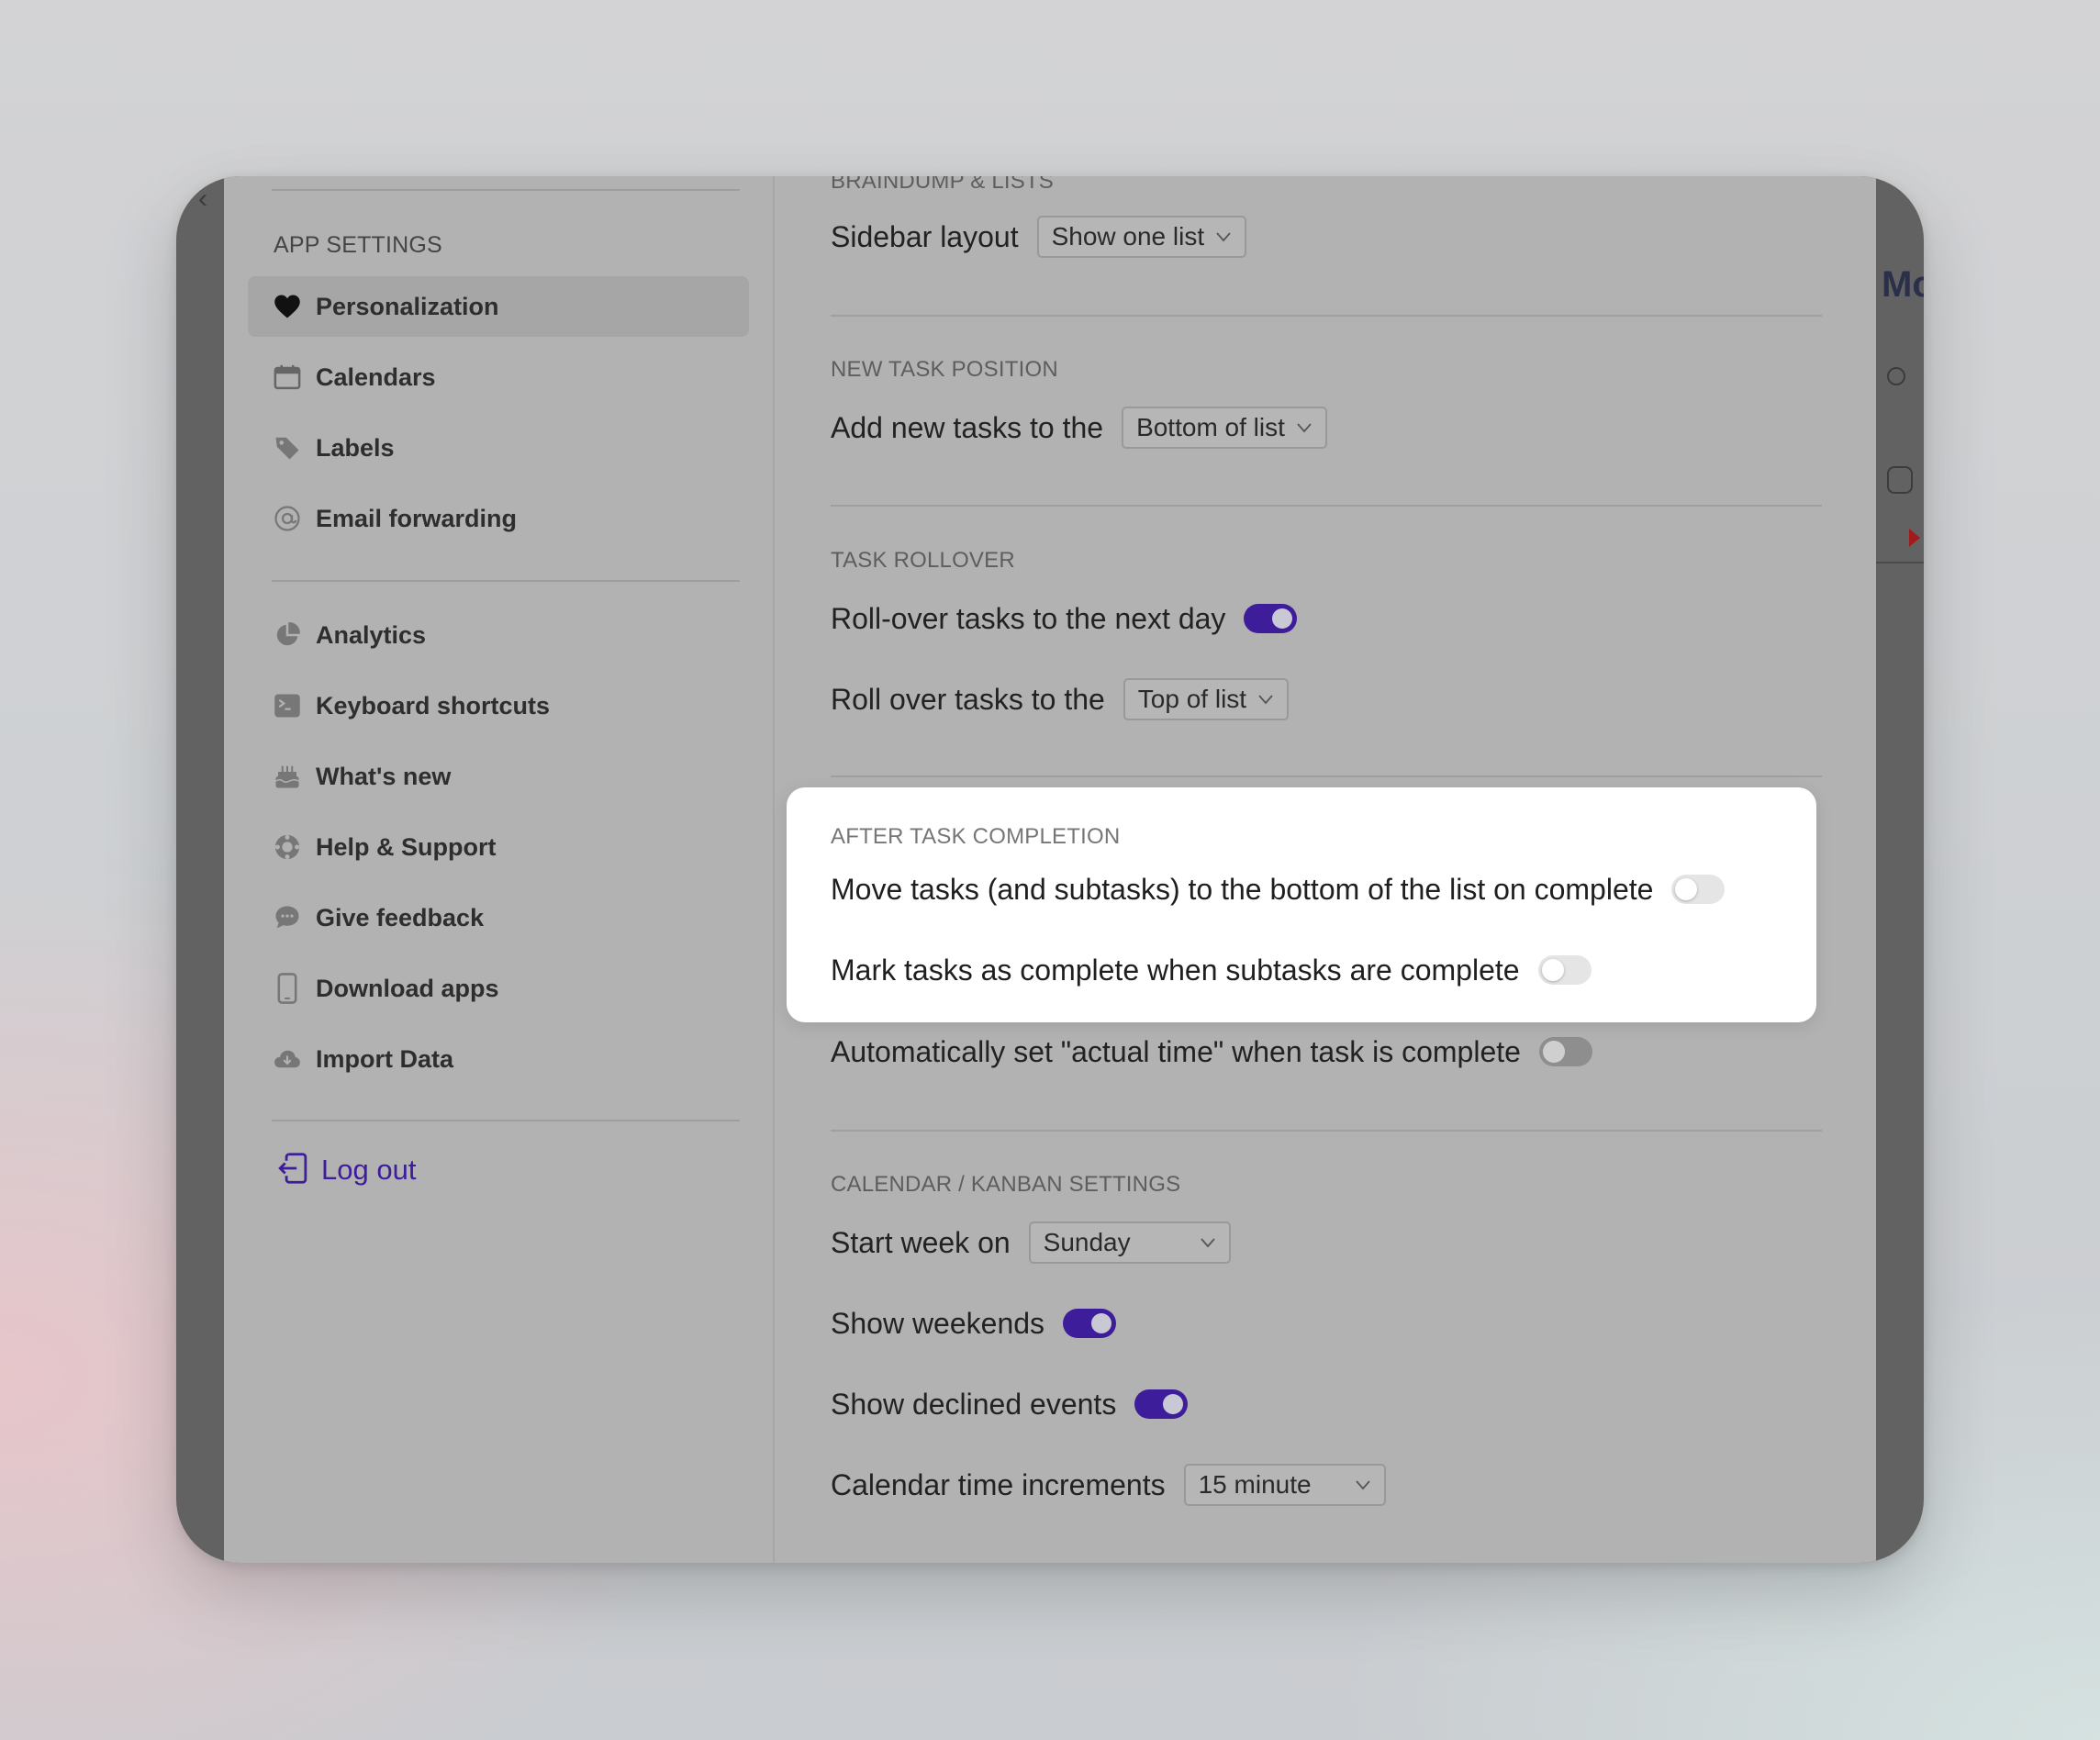  I want to click on dropdown-value: Bottom of list, so click(1210, 427).